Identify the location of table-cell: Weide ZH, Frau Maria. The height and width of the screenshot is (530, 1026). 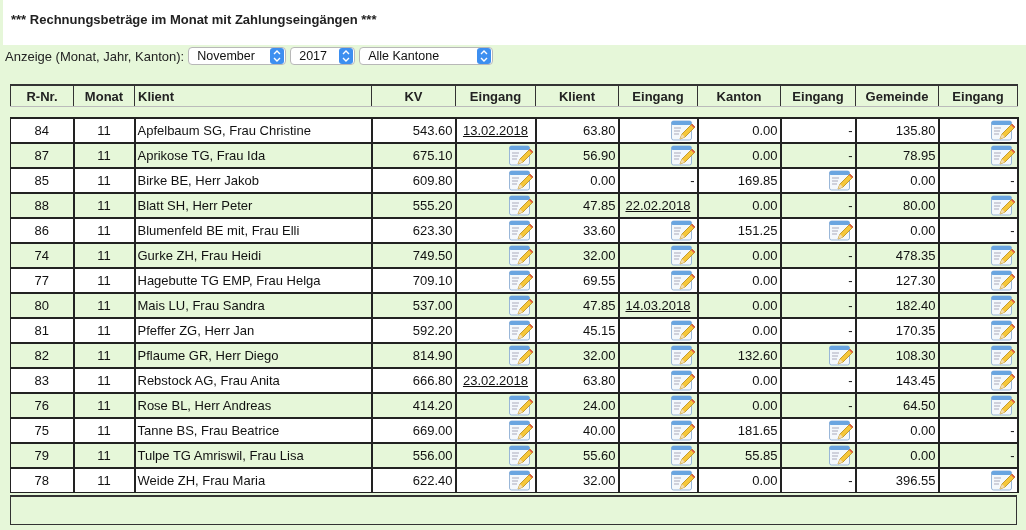
(253, 480).